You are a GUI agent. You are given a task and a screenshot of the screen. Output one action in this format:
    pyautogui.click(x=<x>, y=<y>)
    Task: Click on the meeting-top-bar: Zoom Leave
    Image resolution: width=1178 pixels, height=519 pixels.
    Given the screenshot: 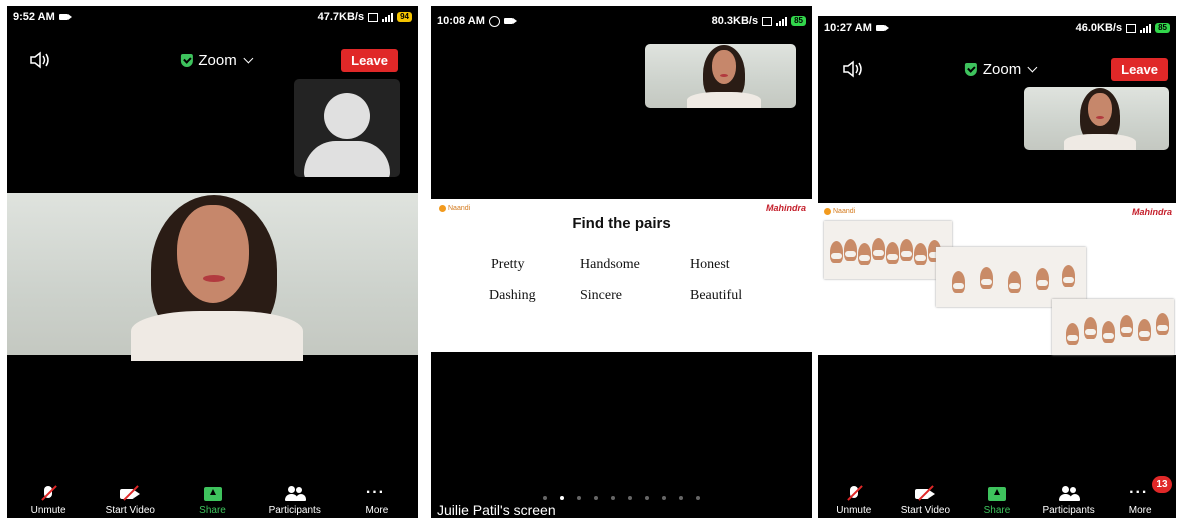 What is the action you would take?
    pyautogui.click(x=212, y=60)
    